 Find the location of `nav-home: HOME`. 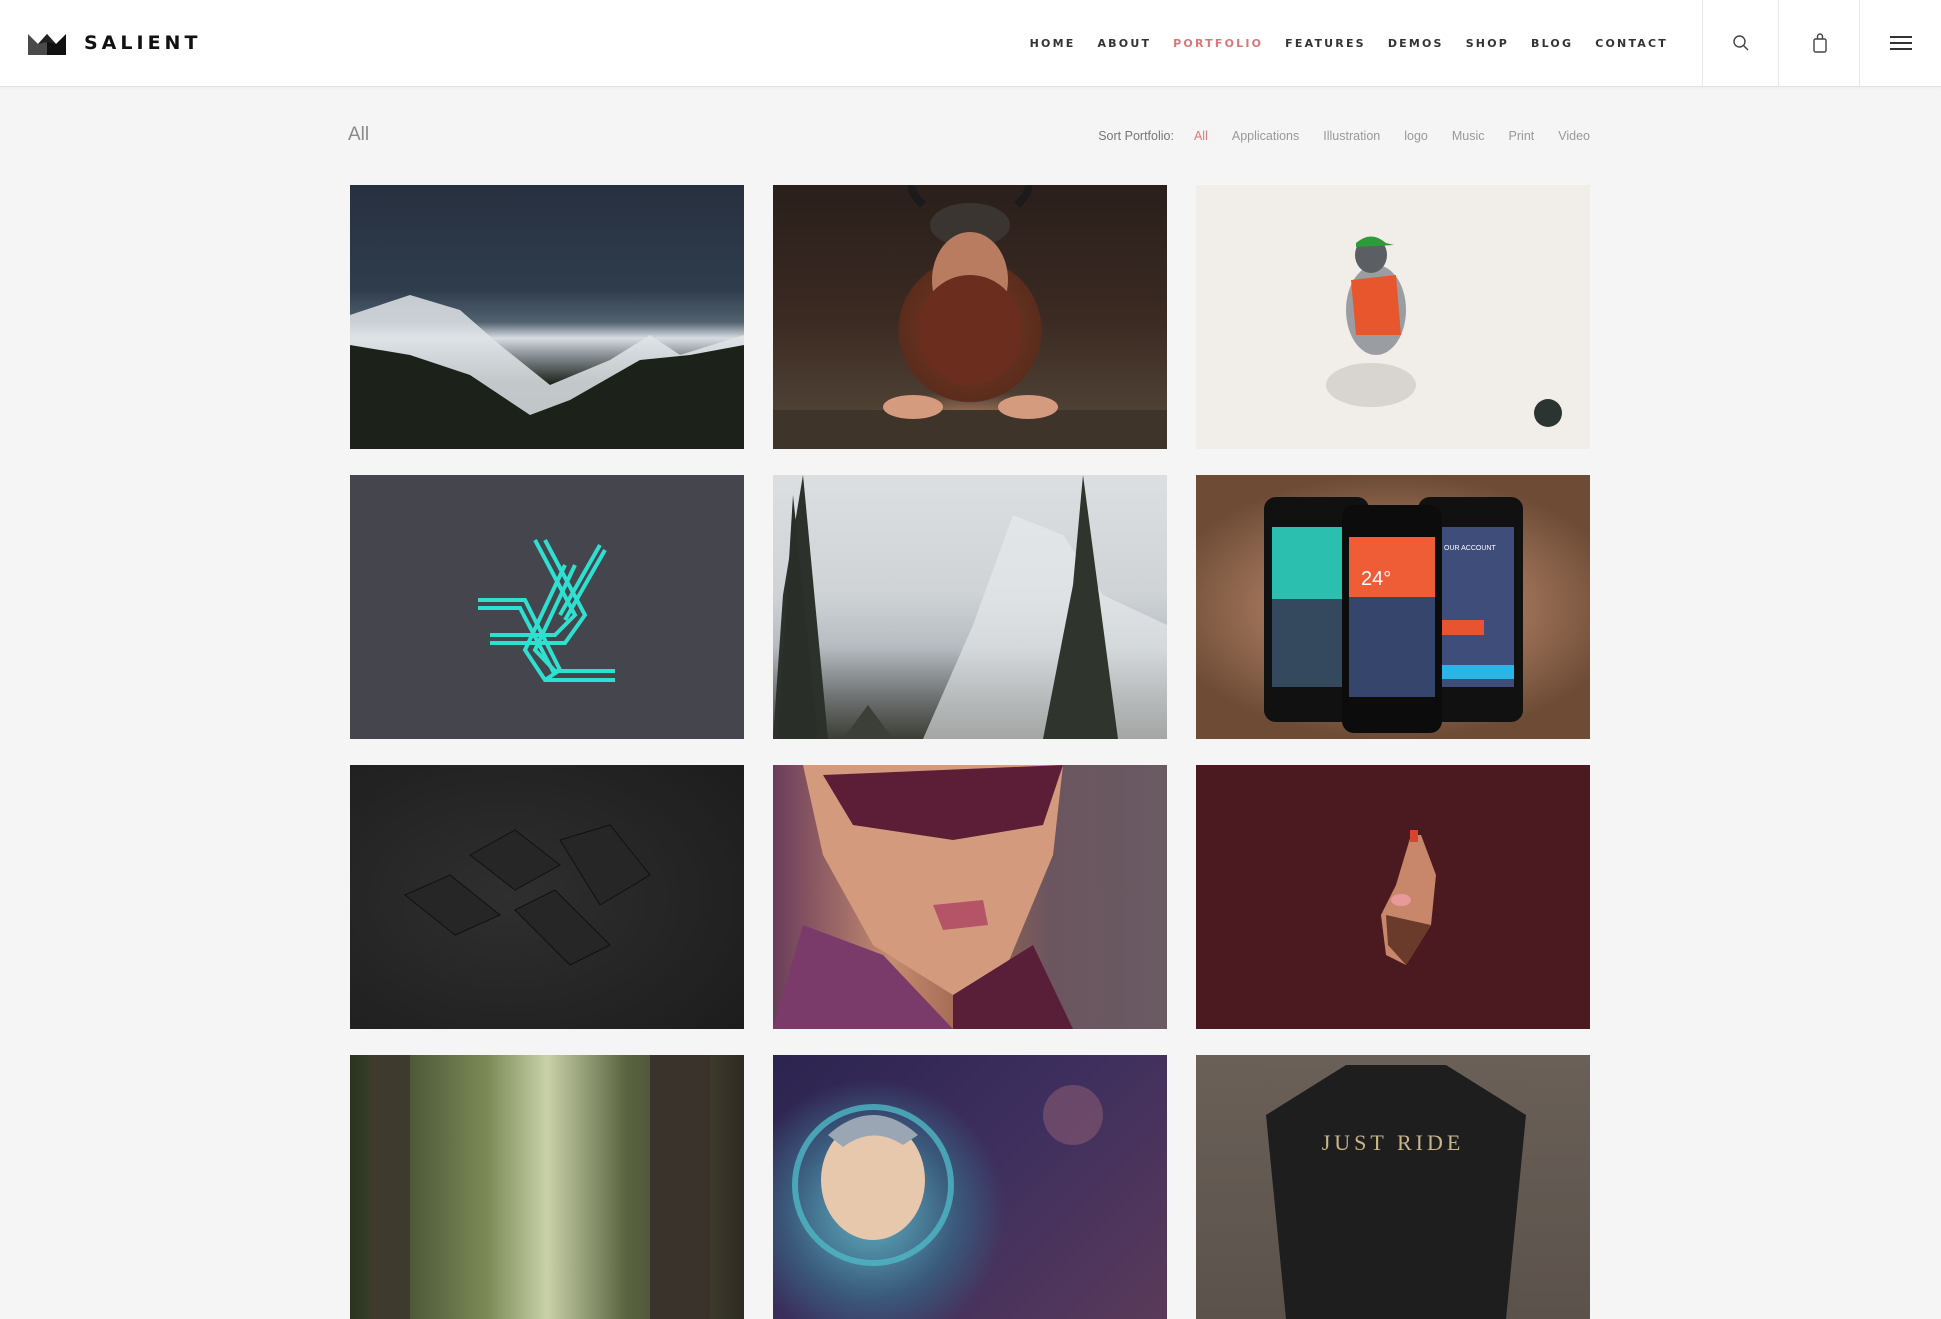

nav-home: HOME is located at coordinates (1053, 43).